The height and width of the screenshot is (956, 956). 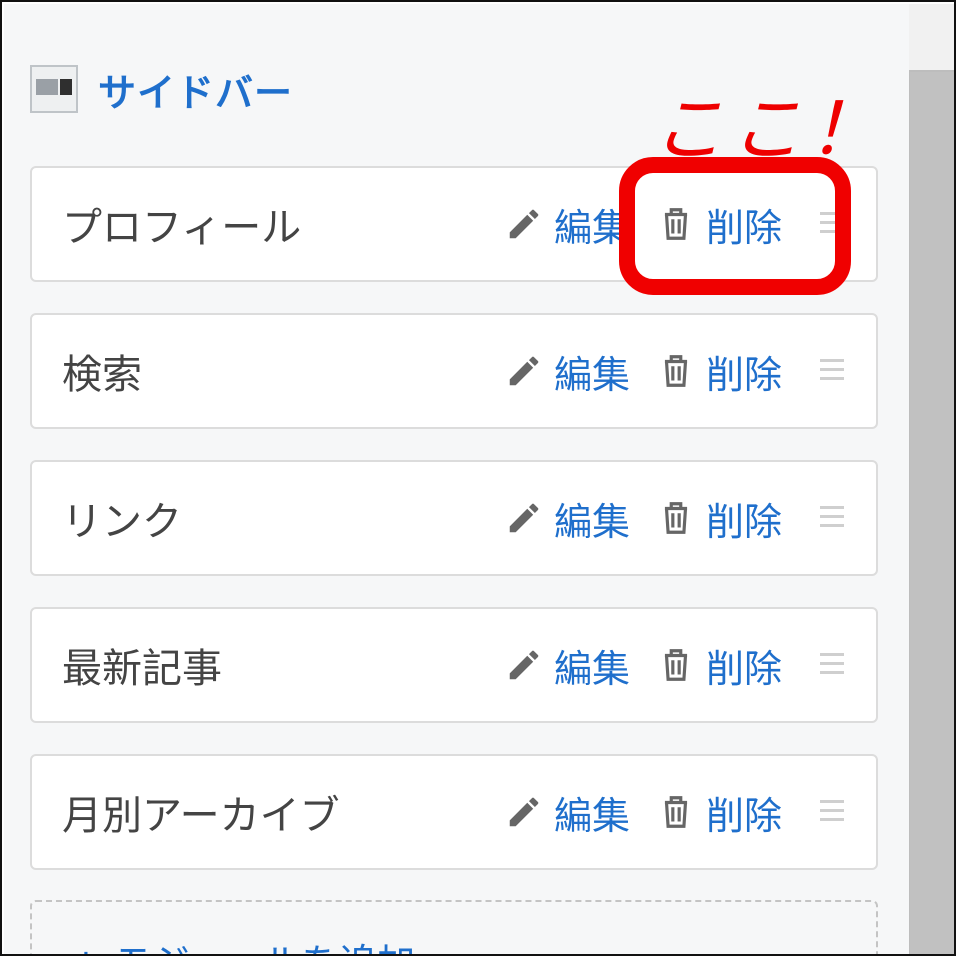 I want to click on widget-row: リンク 編集 削除, so click(x=454, y=518).